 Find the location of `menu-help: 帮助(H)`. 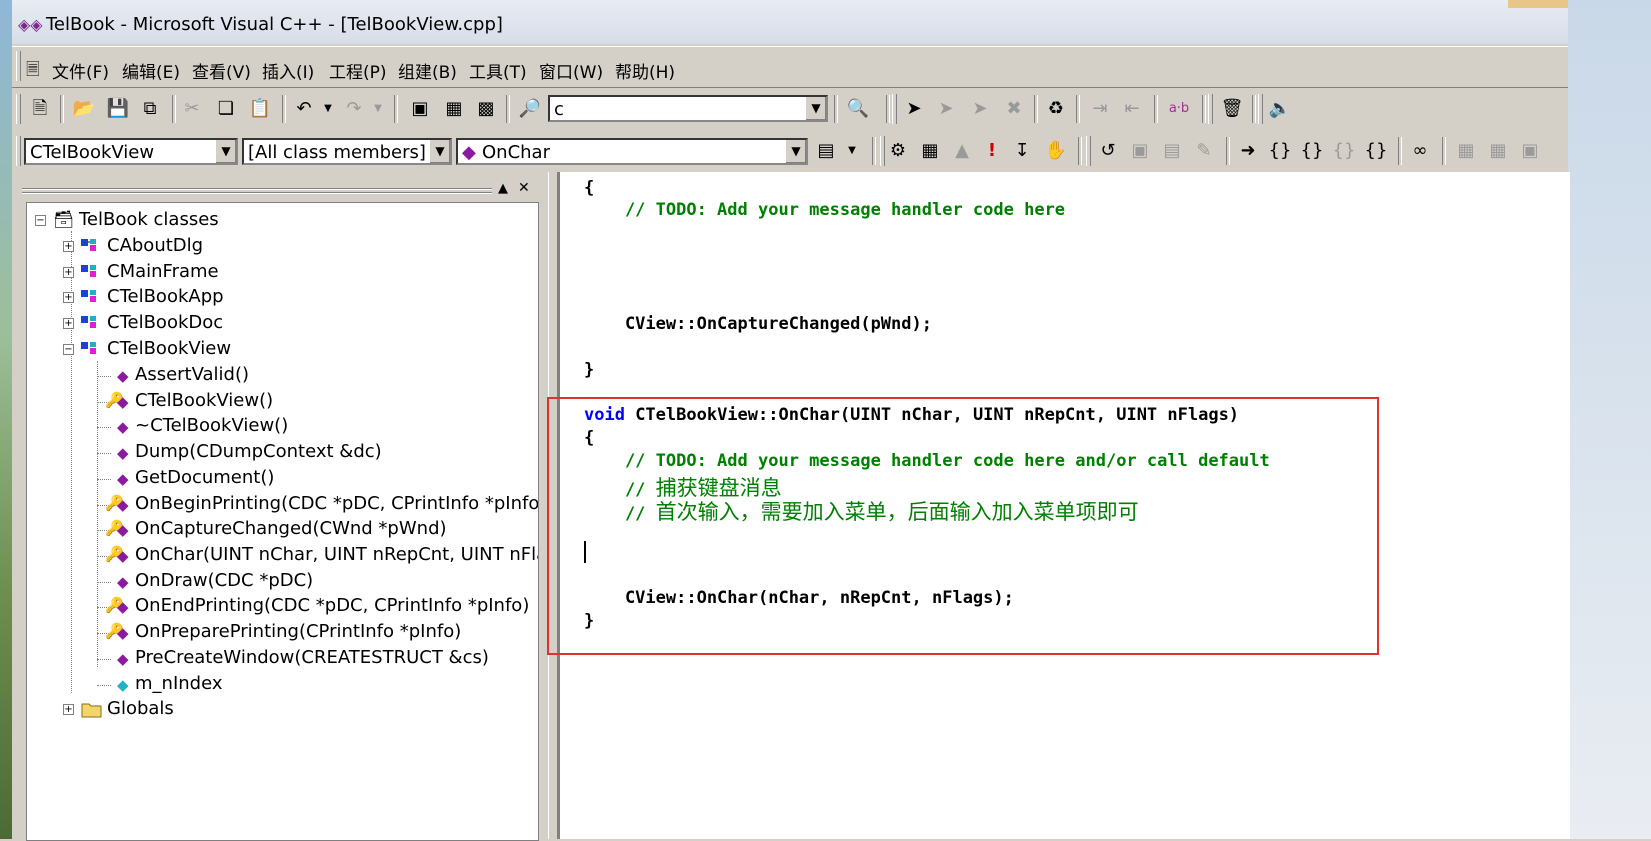

menu-help: 帮助(H) is located at coordinates (645, 70).